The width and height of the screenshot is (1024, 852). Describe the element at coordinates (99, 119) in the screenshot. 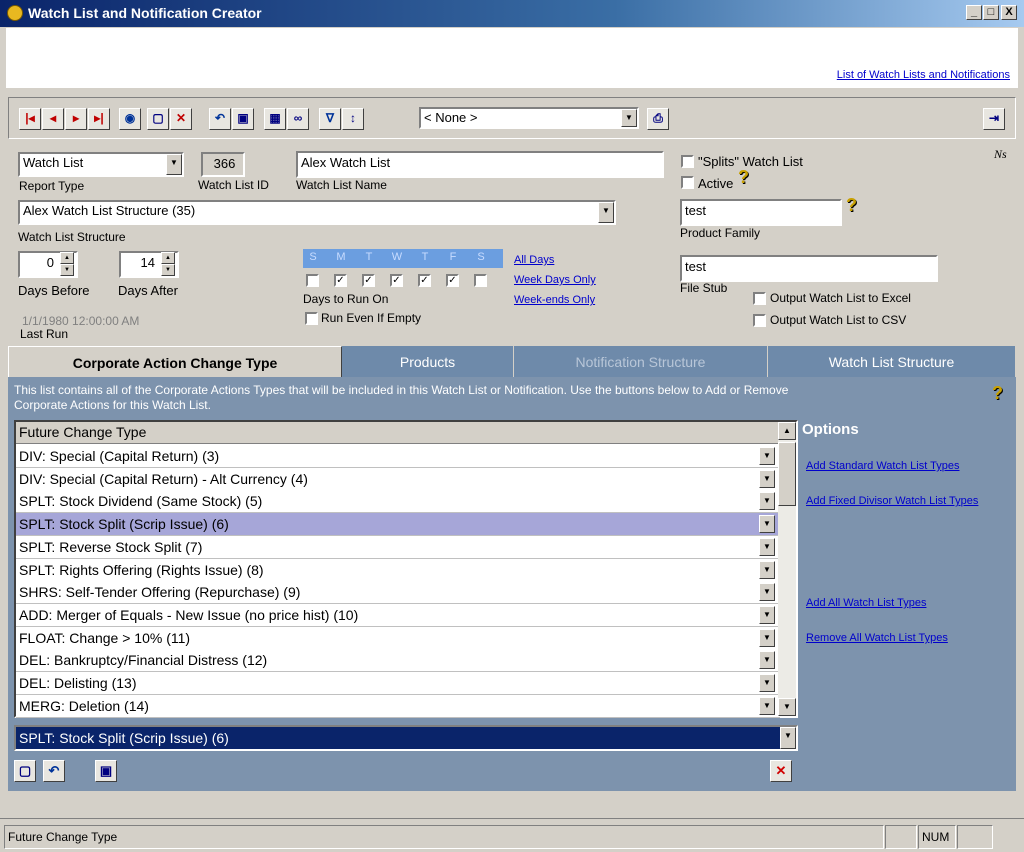

I see `last-record-icon: ▸|` at that location.